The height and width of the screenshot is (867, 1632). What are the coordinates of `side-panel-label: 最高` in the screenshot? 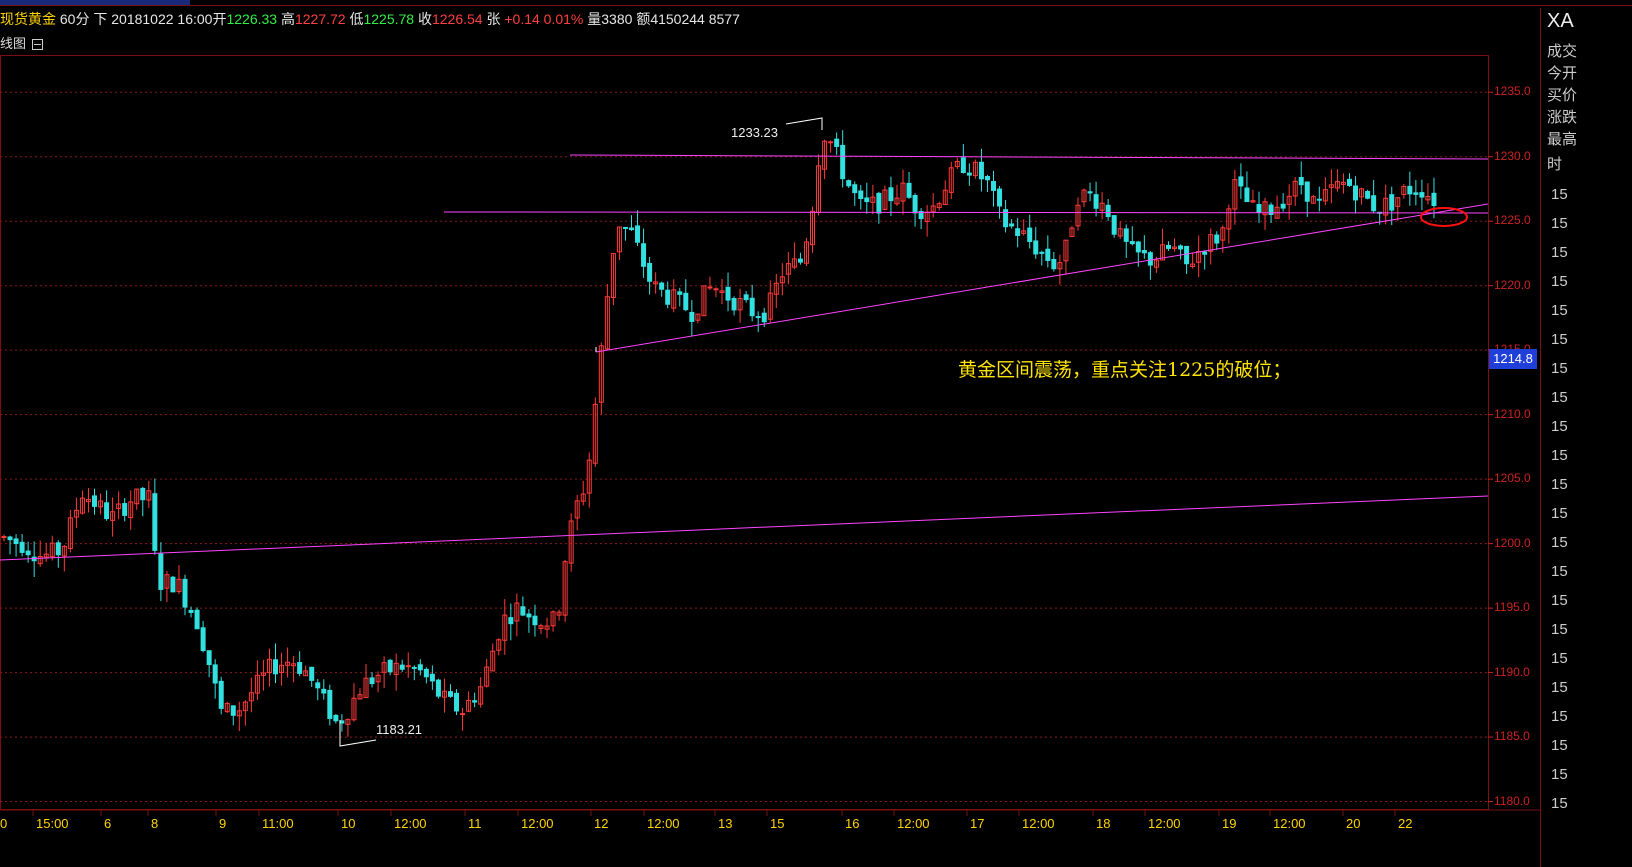 It's located at (1562, 139).